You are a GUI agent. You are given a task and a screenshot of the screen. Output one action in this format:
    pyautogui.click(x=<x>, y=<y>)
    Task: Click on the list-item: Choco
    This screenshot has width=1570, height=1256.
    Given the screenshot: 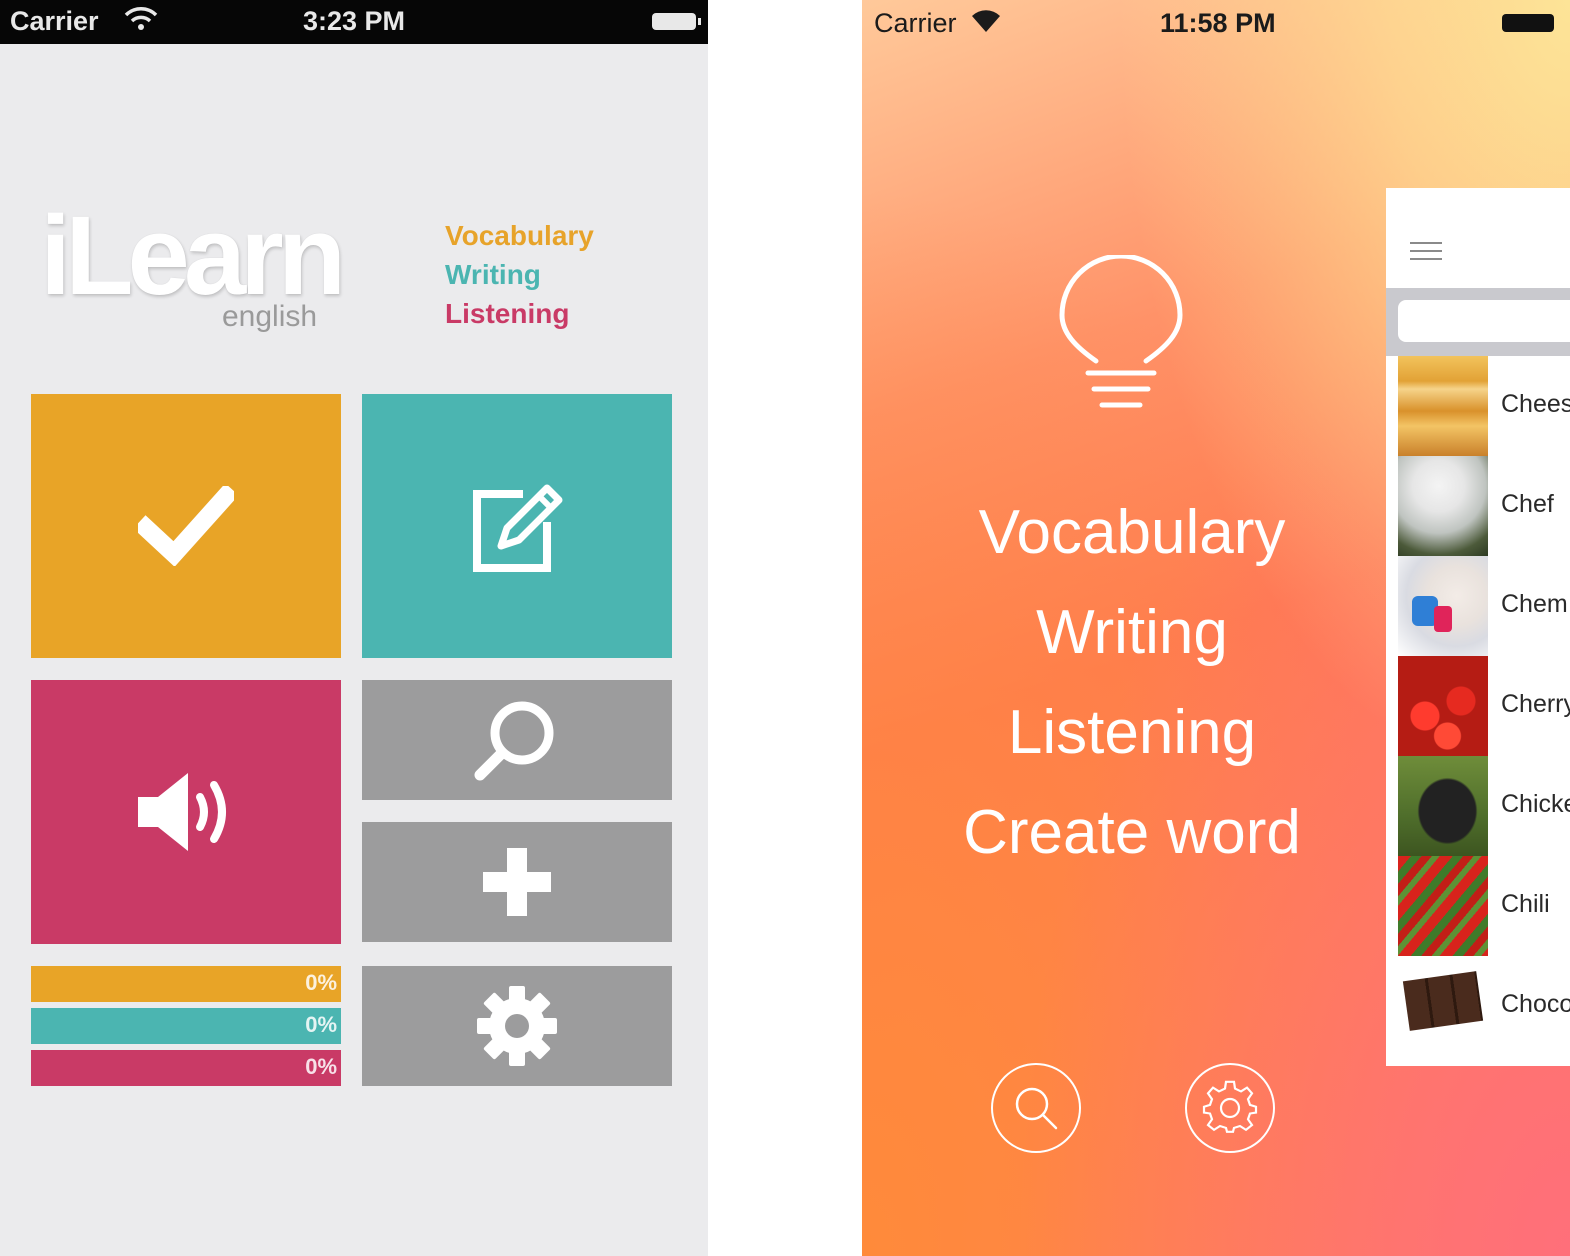 What is the action you would take?
    pyautogui.click(x=1478, y=1006)
    